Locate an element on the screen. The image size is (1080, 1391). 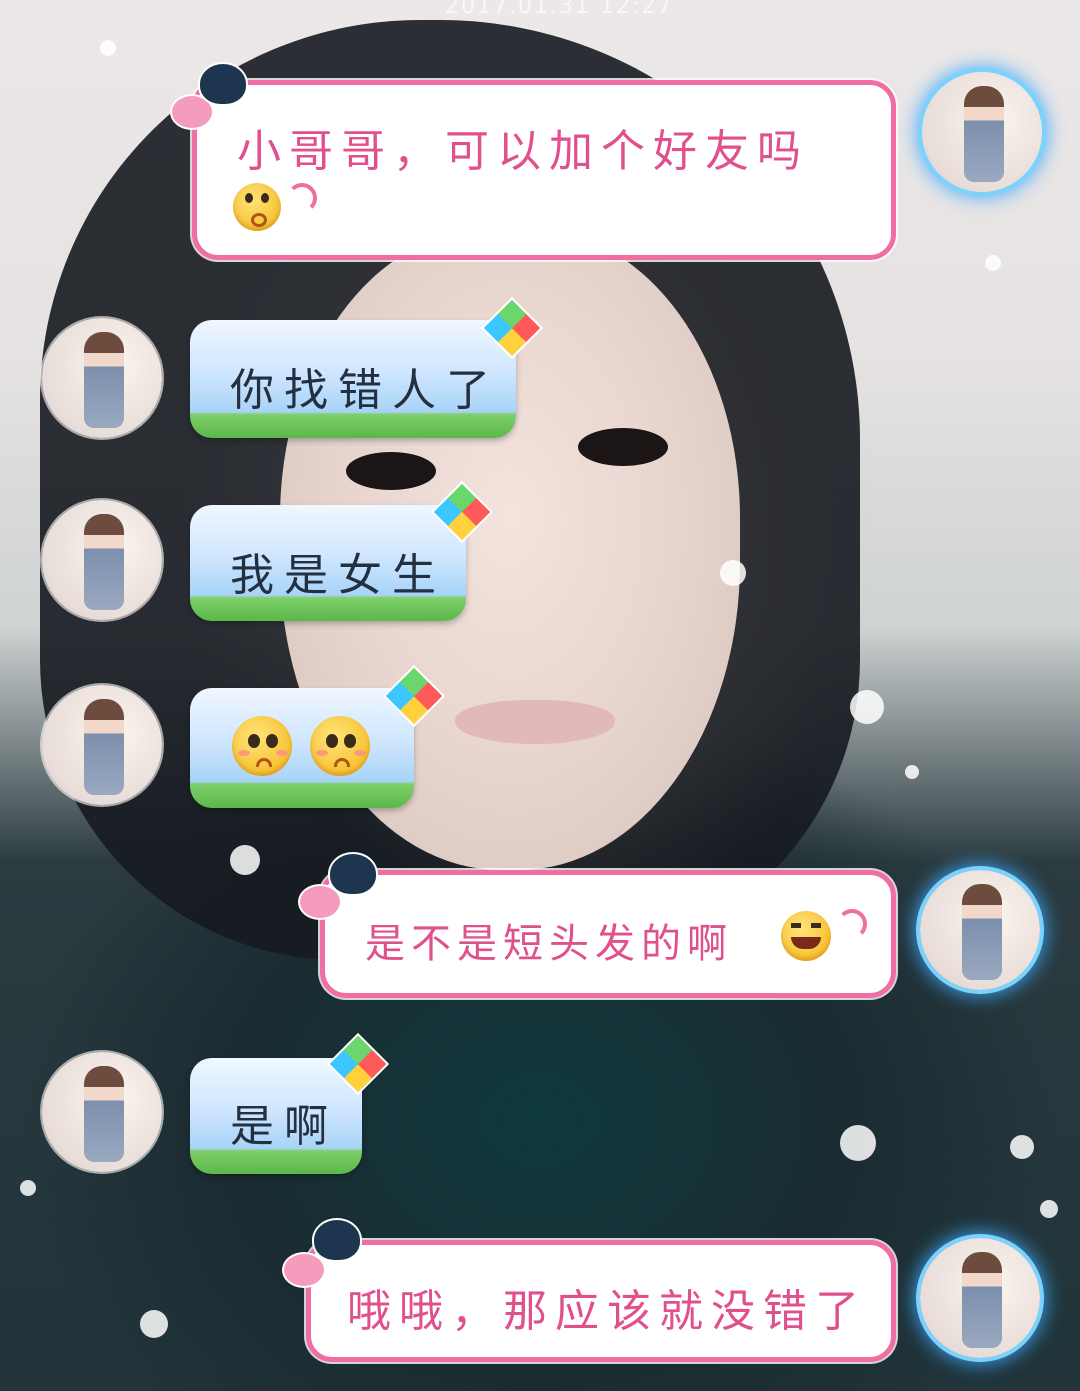
message-bubble-received: 你找错人了 is located at coordinates (353, 379).